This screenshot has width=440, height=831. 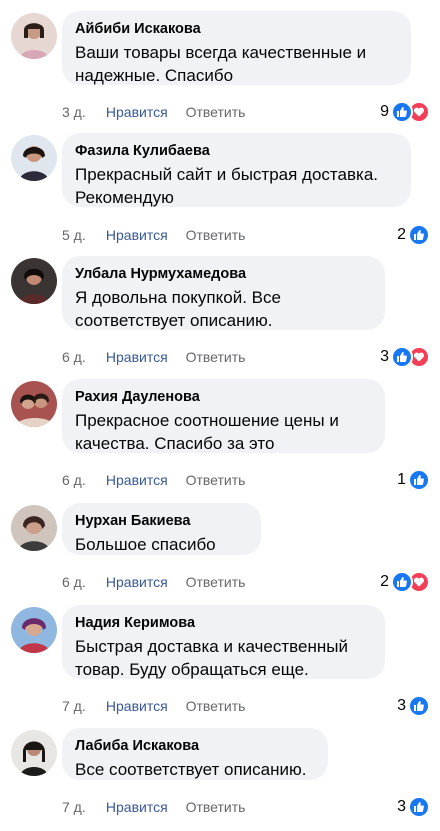 What do you see at coordinates (236, 151) in the screenshot?
I see `comment-author: Фазила Кулибаева` at bounding box center [236, 151].